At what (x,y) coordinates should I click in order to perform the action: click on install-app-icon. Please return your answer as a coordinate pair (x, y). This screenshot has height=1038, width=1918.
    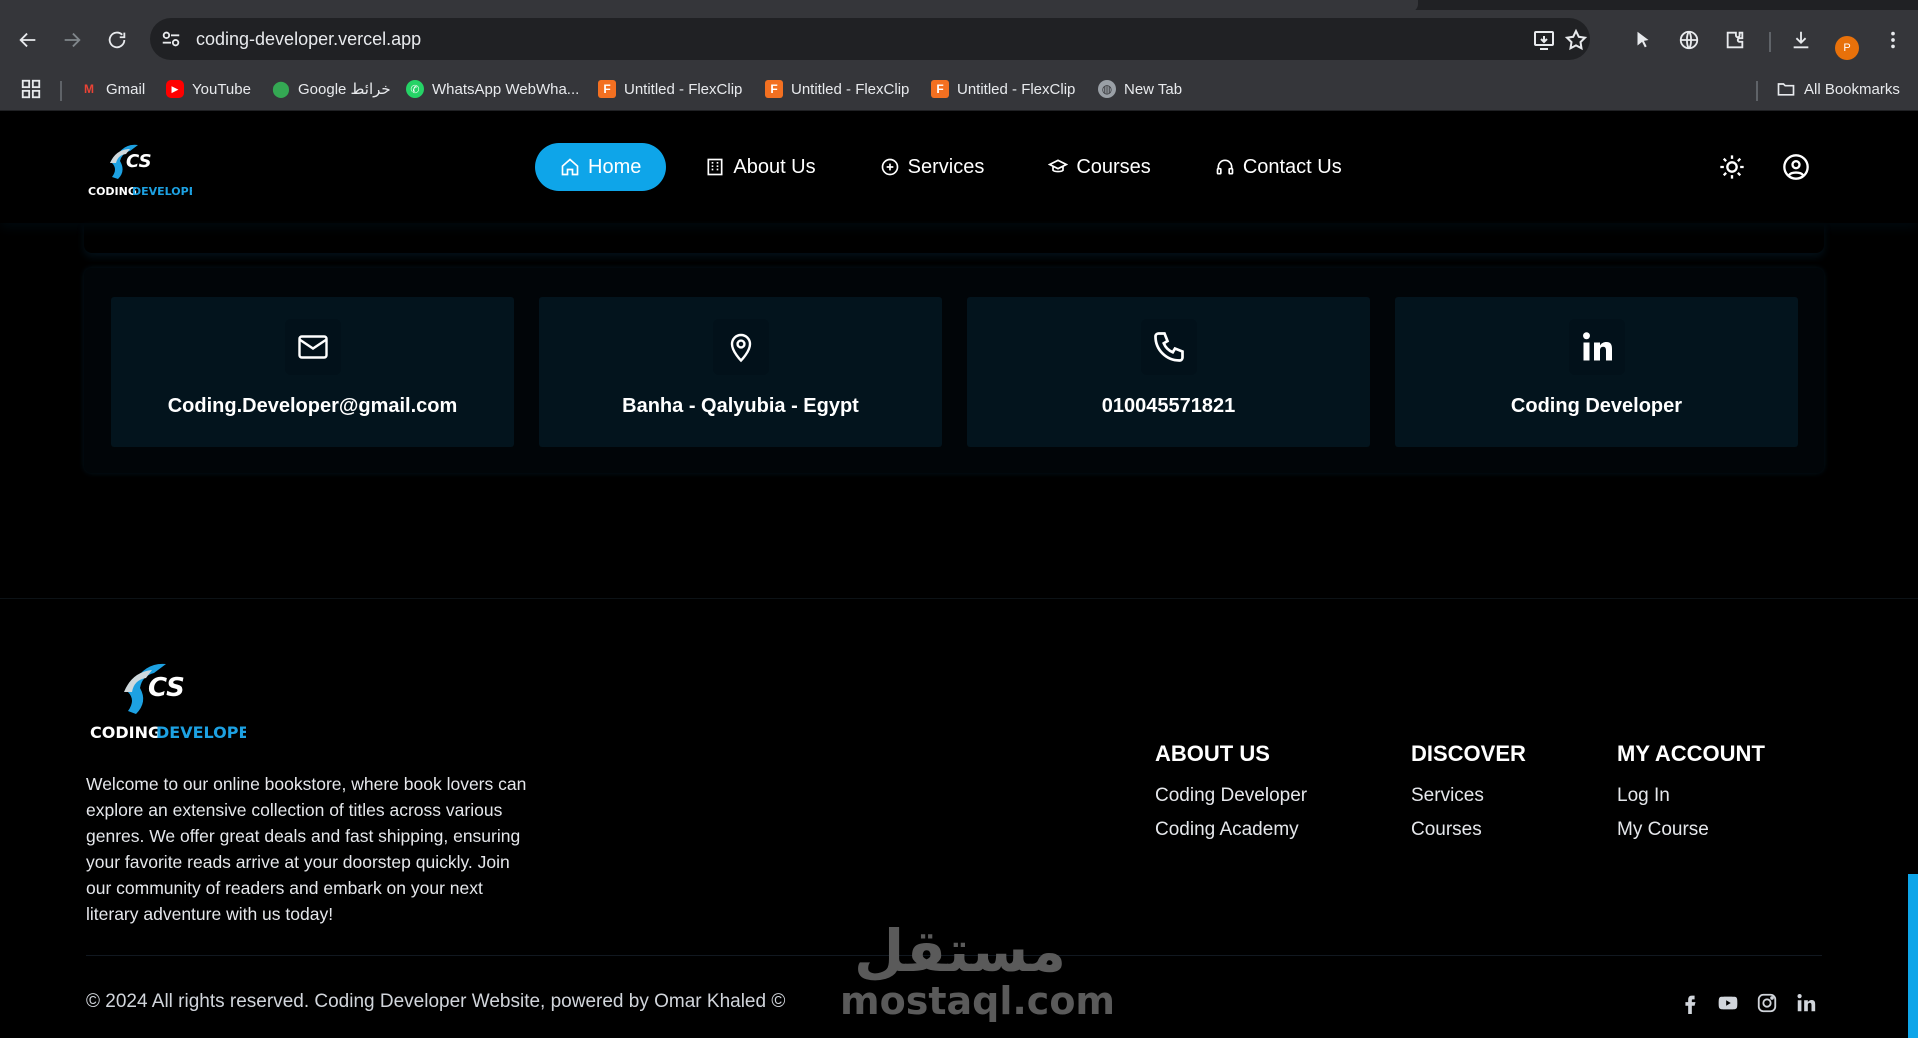
    Looking at the image, I should click on (1544, 40).